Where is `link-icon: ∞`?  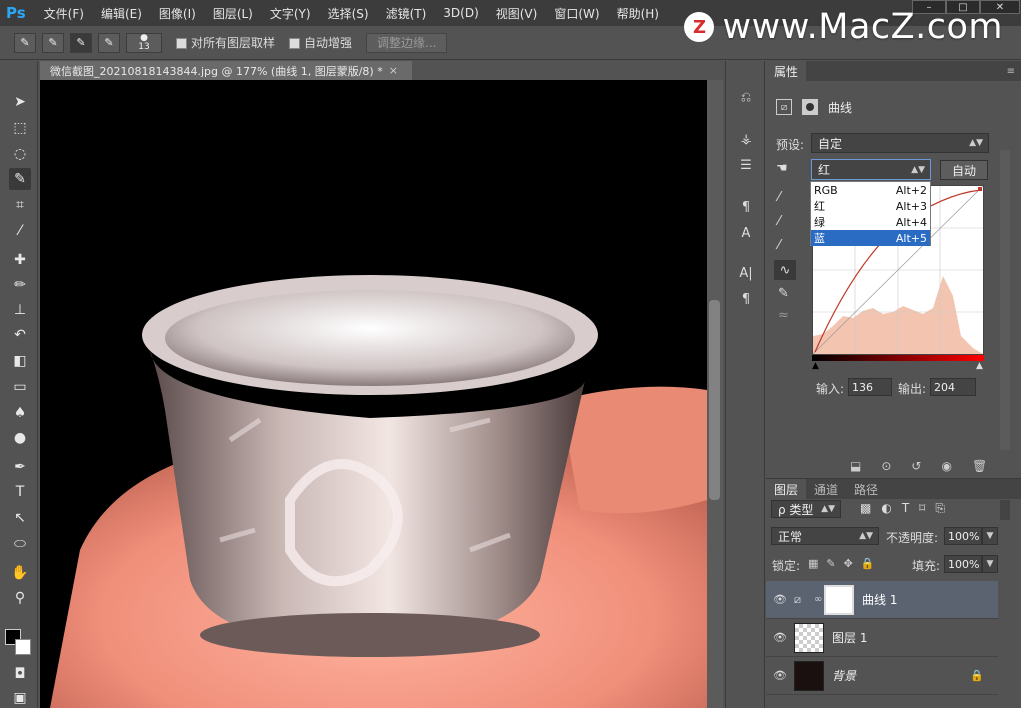
link-icon: ∞ is located at coordinates (819, 599).